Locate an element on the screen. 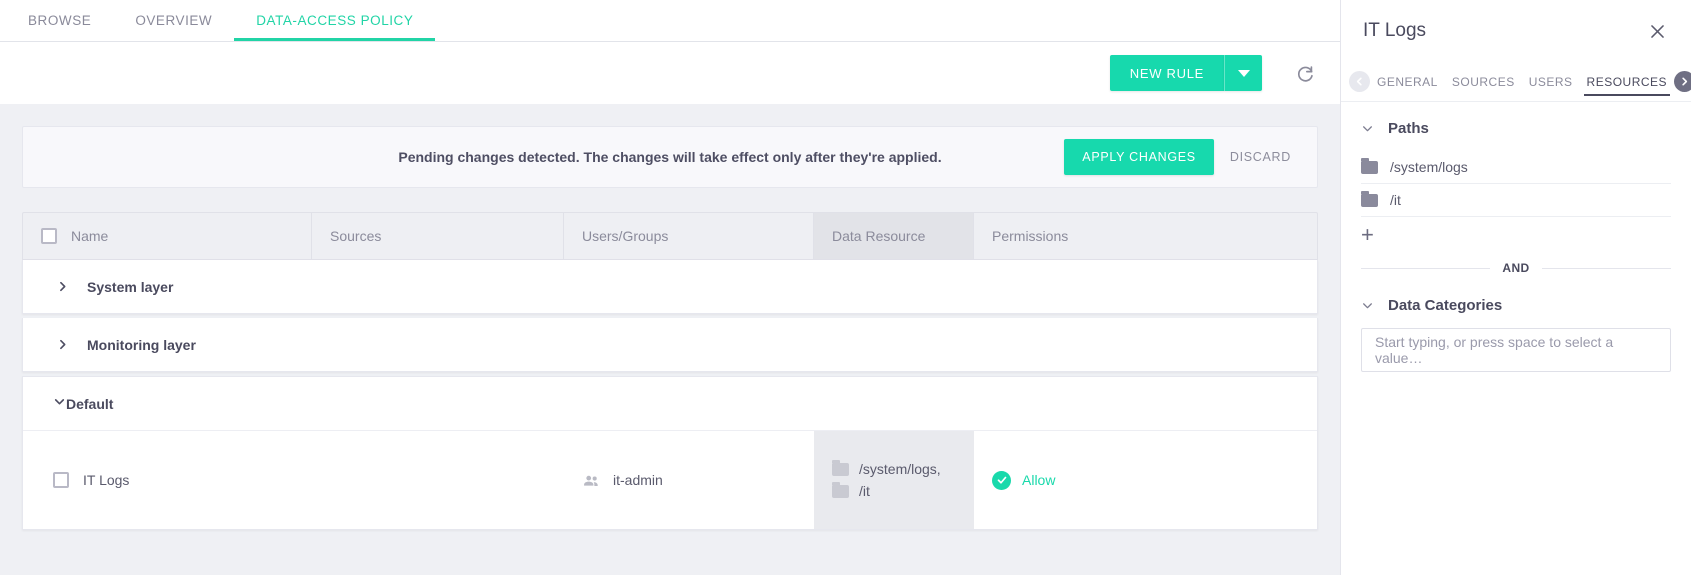 The width and height of the screenshot is (1691, 575). add-path-button: + is located at coordinates (1516, 235).